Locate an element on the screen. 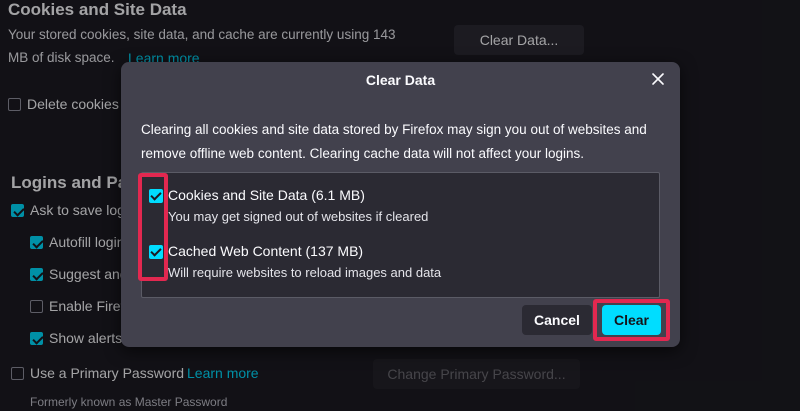 The width and height of the screenshot is (800, 411). dialog-title: Clear Data is located at coordinates (400, 80).